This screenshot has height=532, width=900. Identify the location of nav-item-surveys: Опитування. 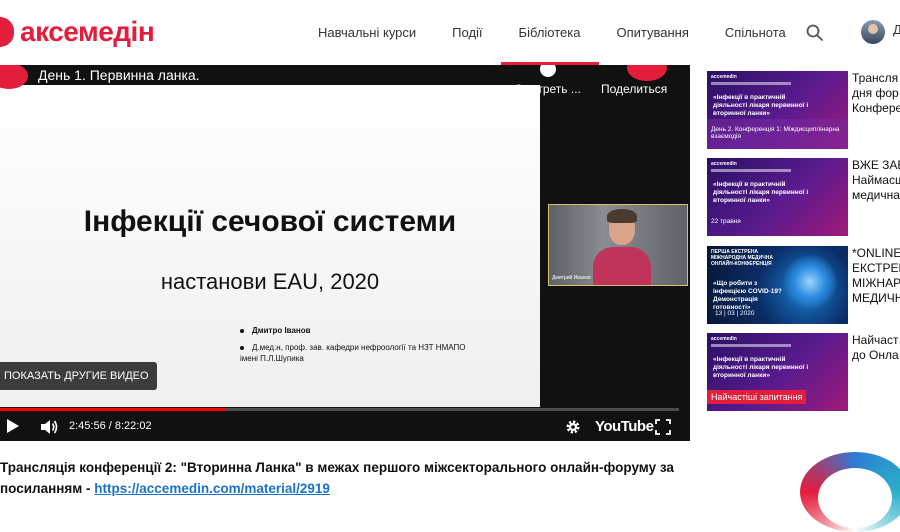
(653, 32).